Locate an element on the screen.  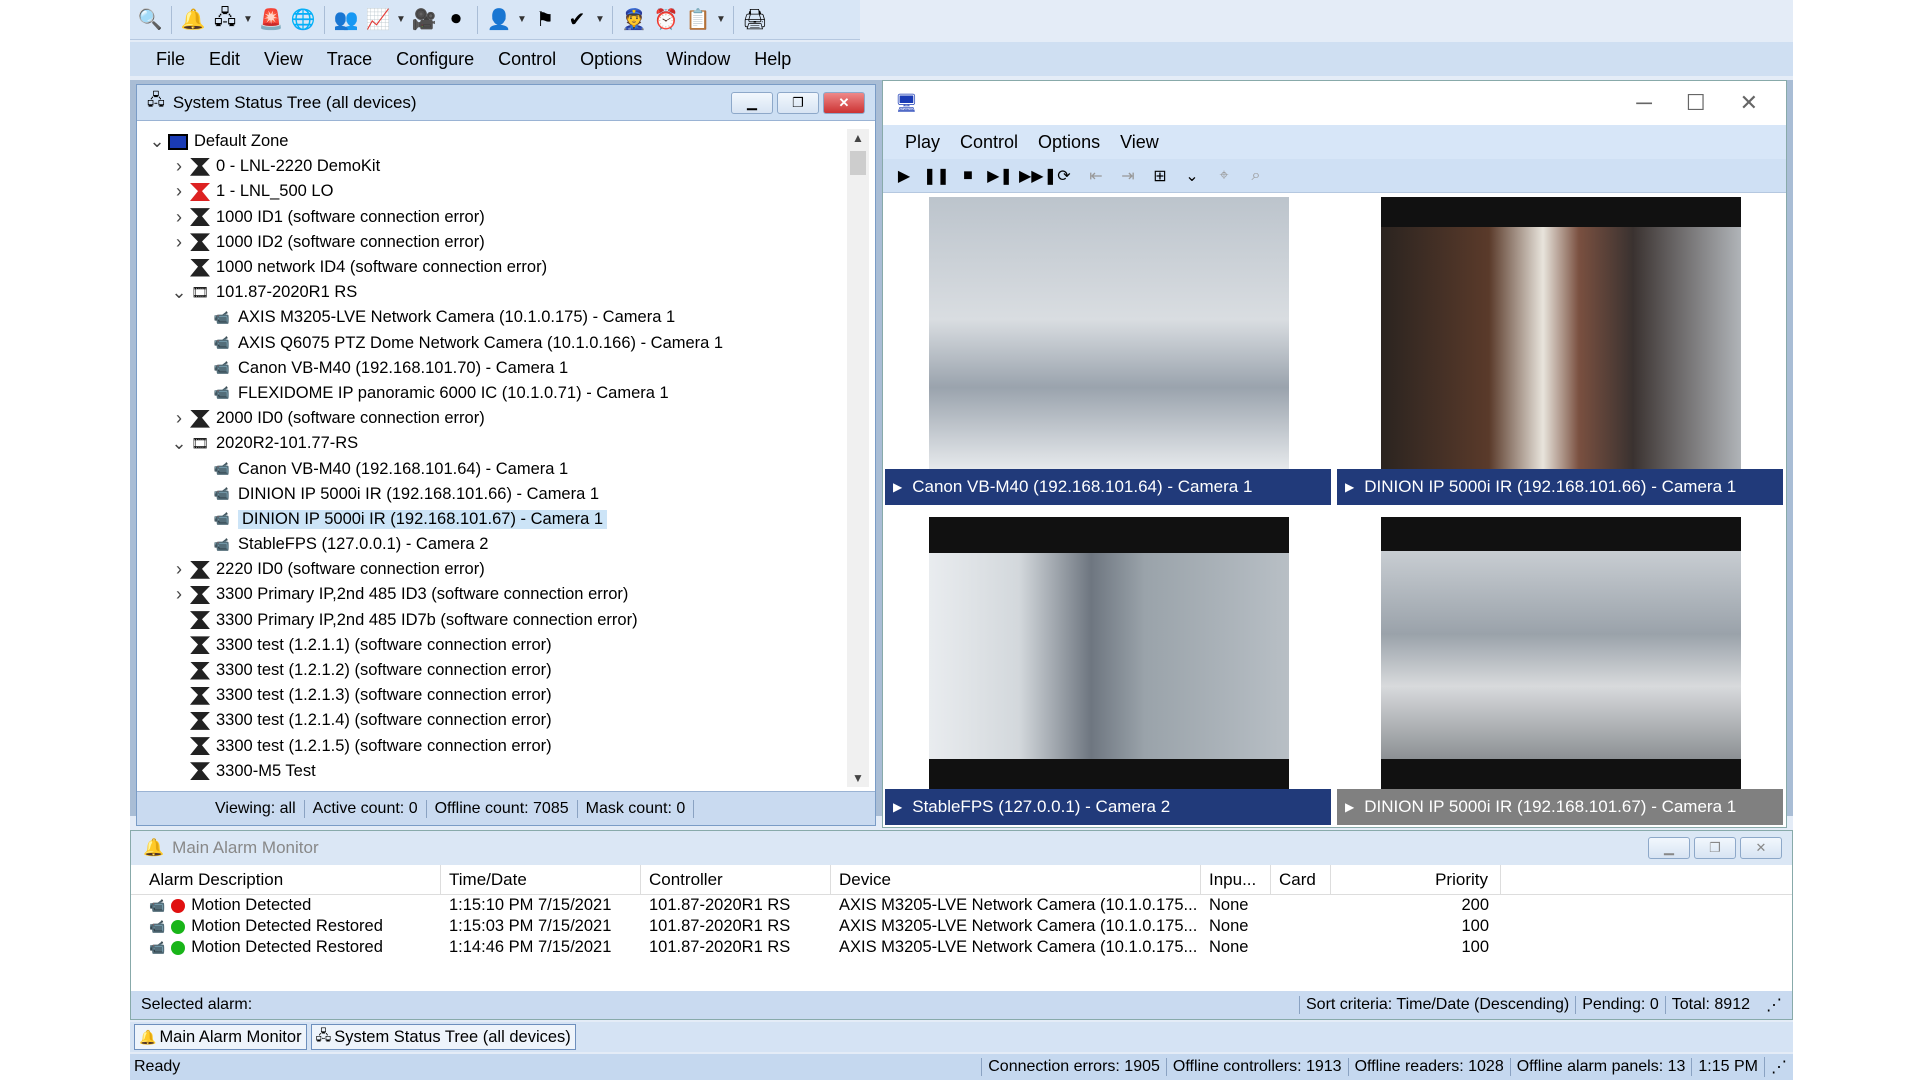
viewer-menu-control: Control is located at coordinates (989, 142).